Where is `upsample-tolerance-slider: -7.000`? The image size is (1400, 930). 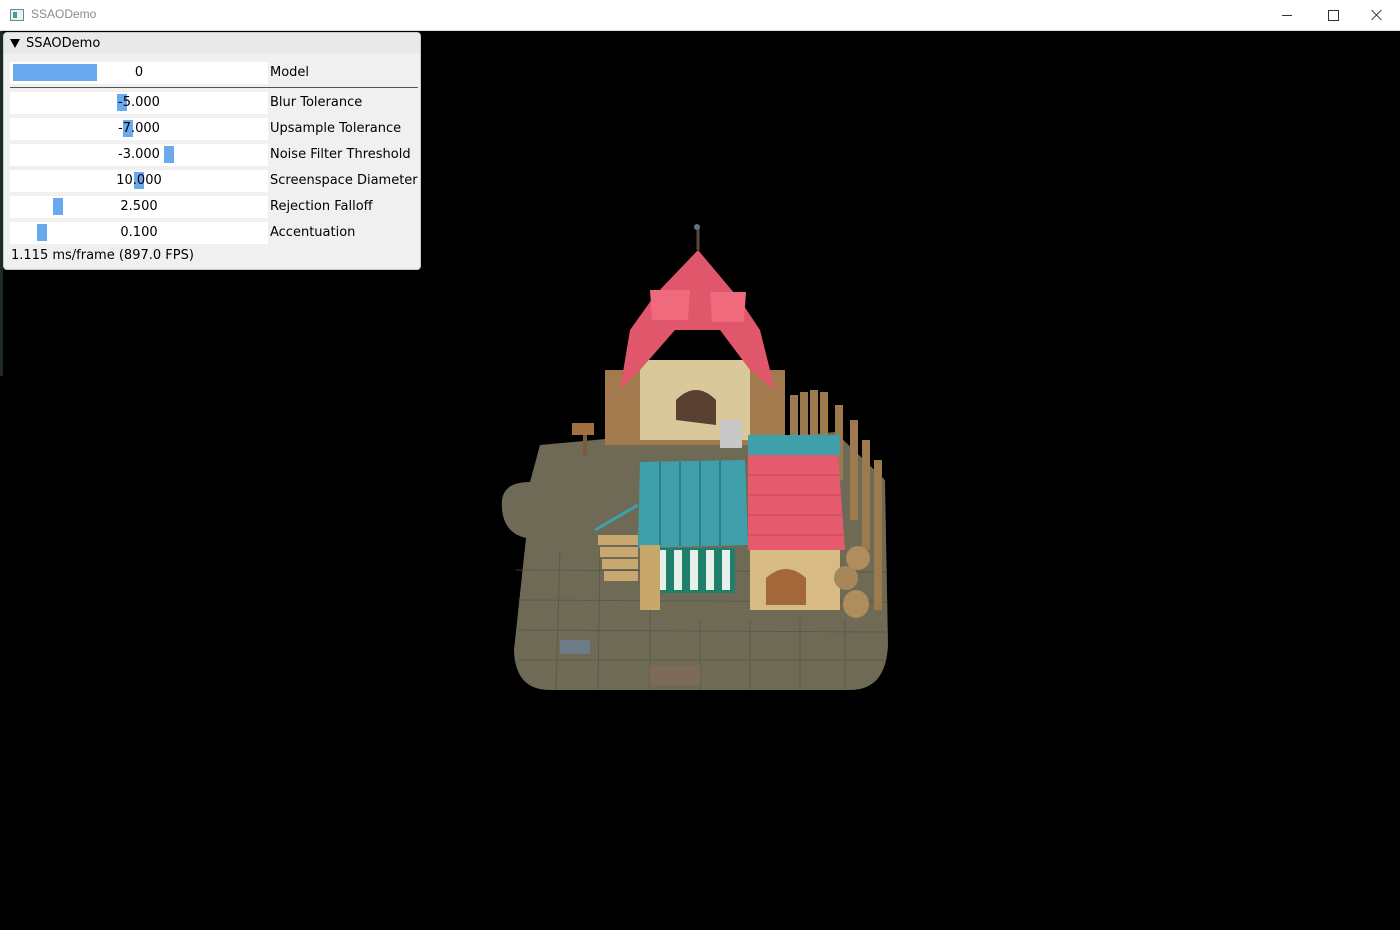
upsample-tolerance-slider: -7.000 is located at coordinates (139, 129).